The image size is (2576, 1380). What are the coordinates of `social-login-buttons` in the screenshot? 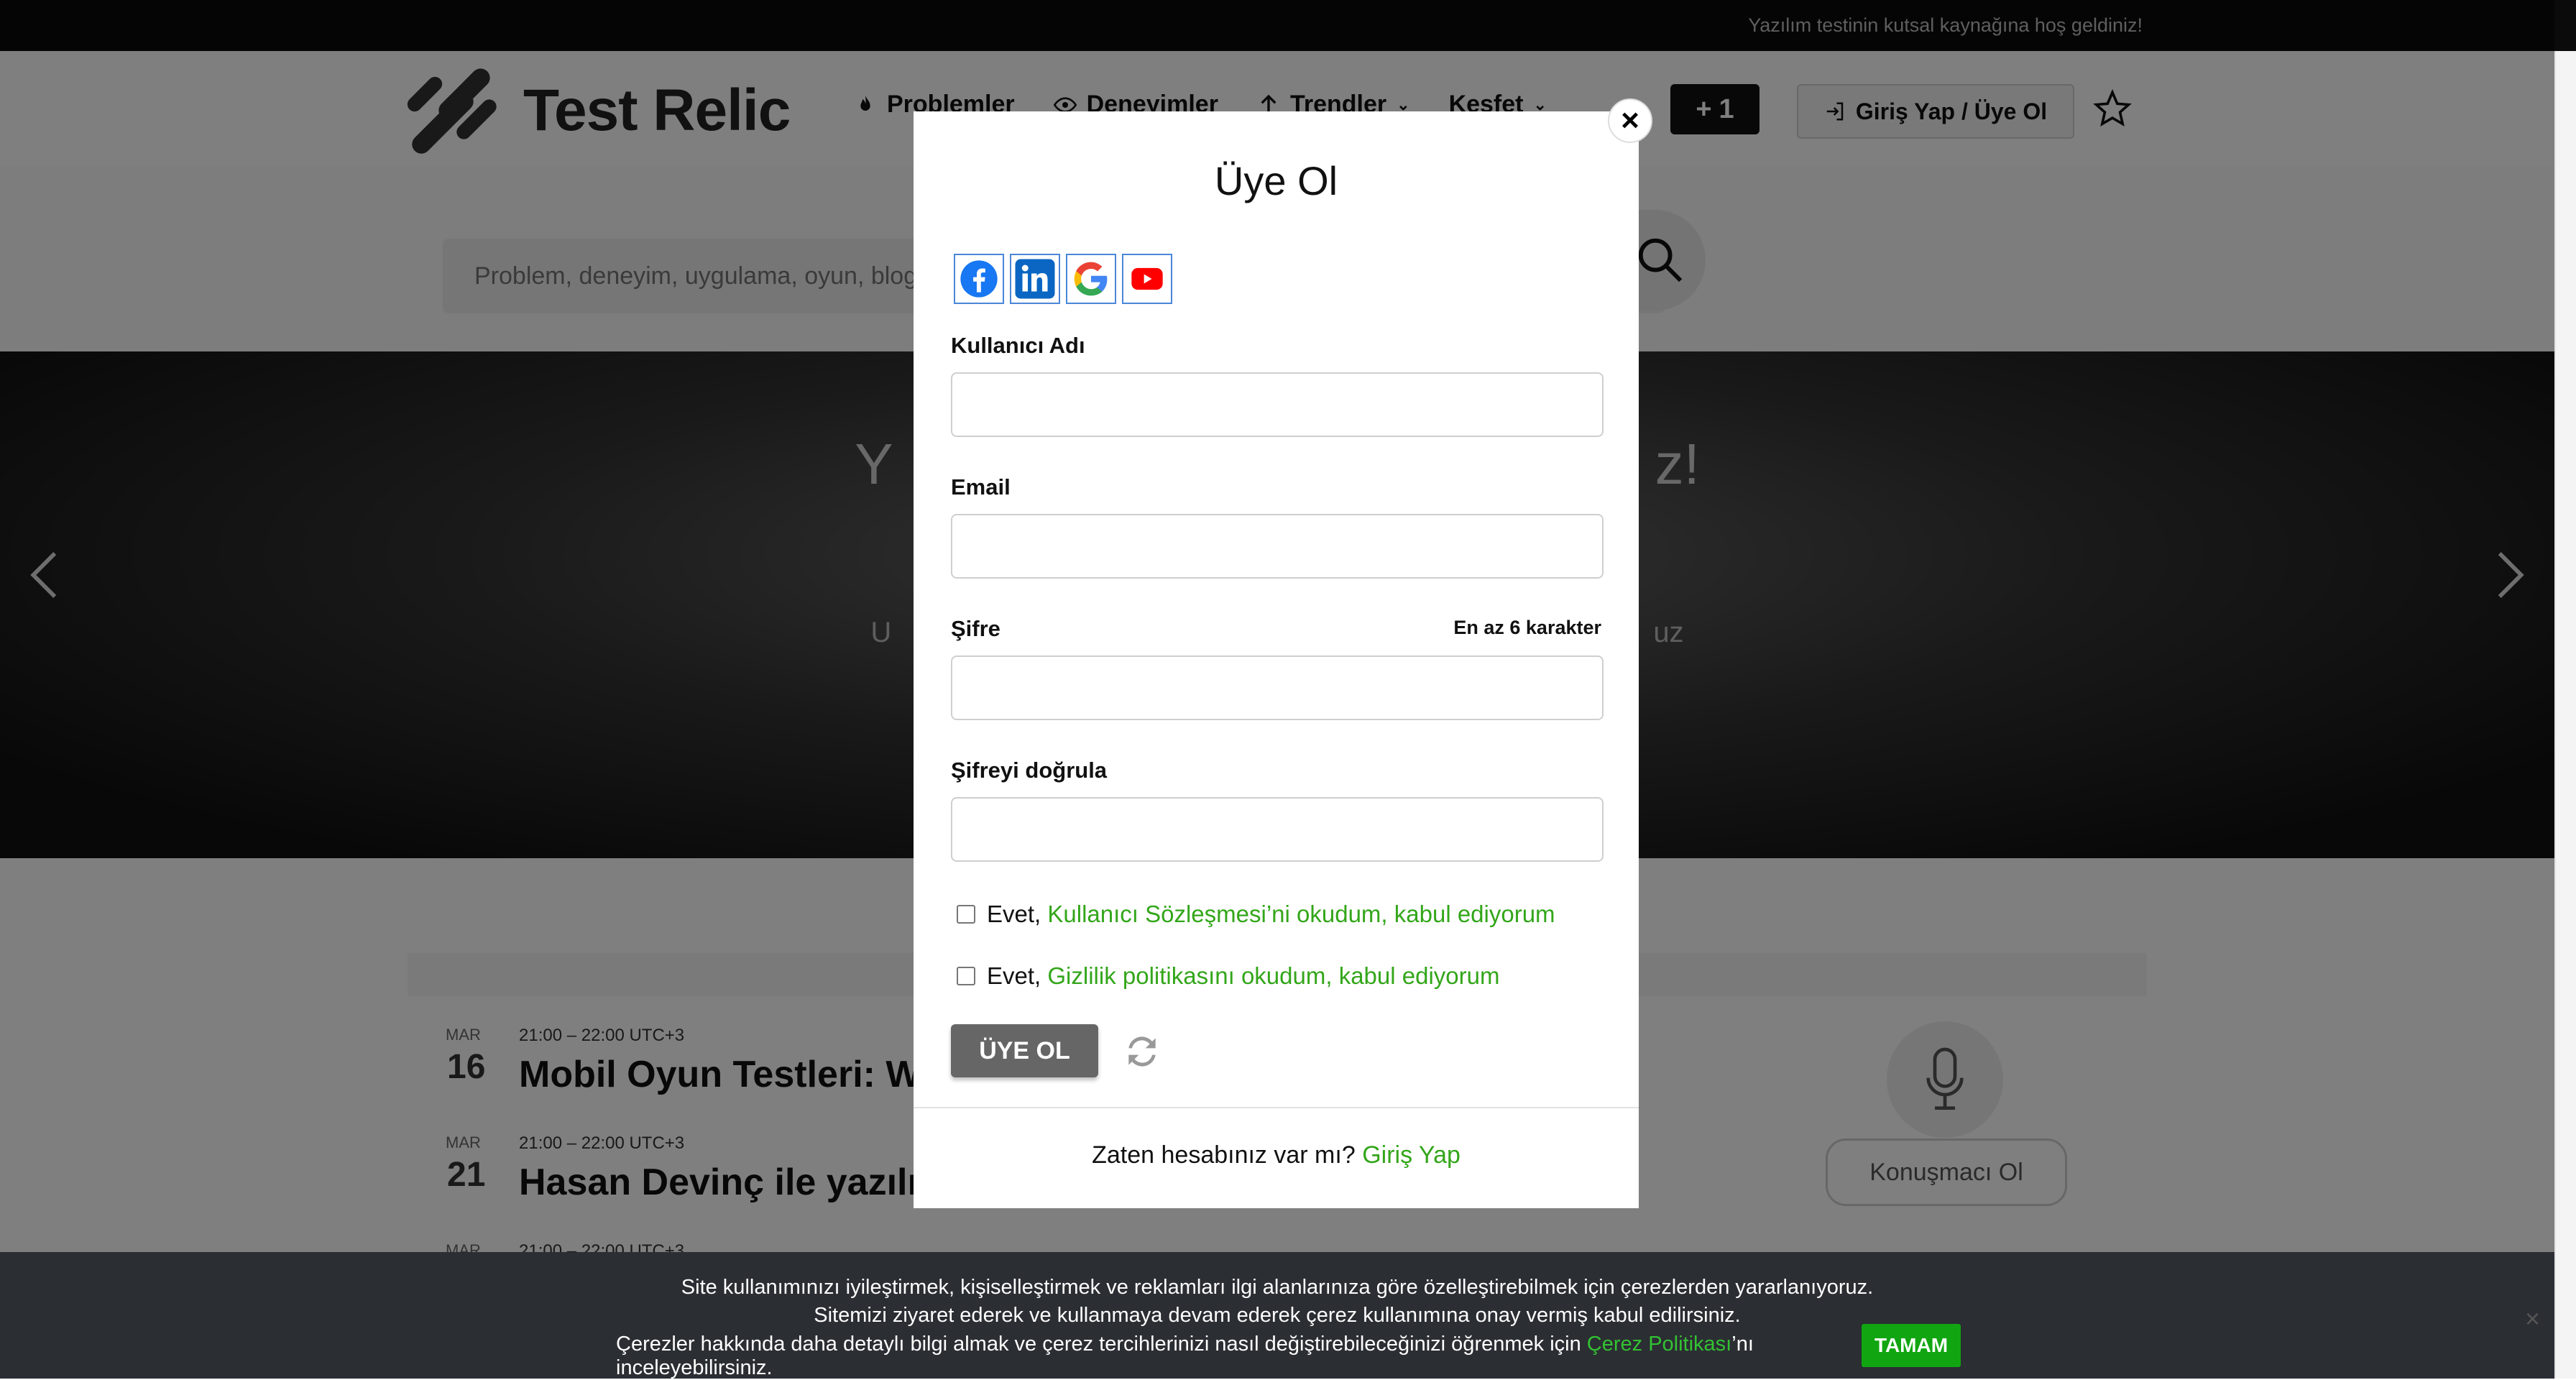 It's located at (1063, 279).